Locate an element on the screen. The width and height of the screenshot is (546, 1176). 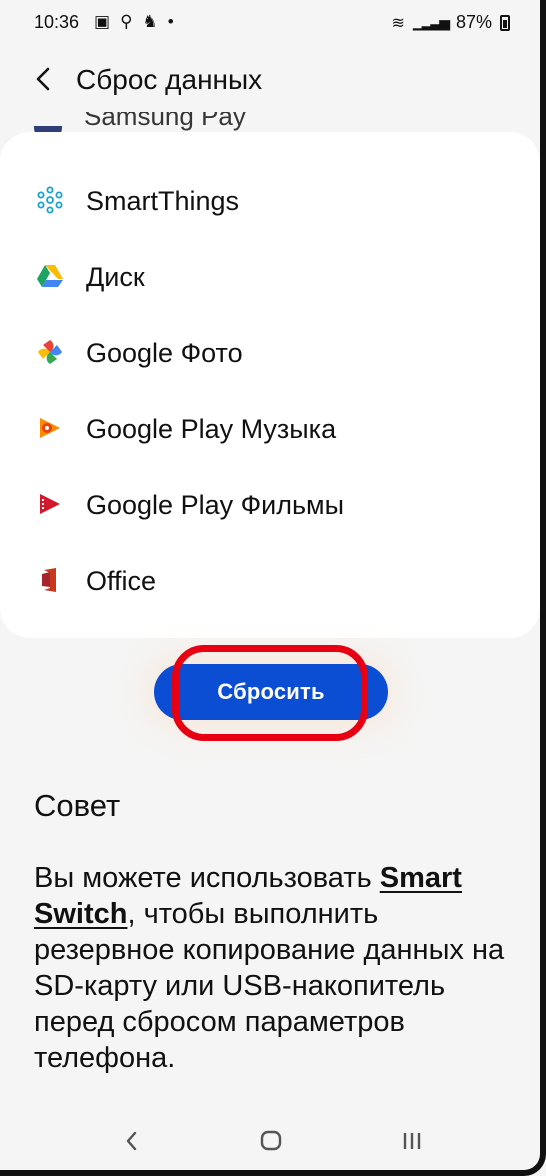
list-item-google-photos: Google Фото is located at coordinates (270, 354).